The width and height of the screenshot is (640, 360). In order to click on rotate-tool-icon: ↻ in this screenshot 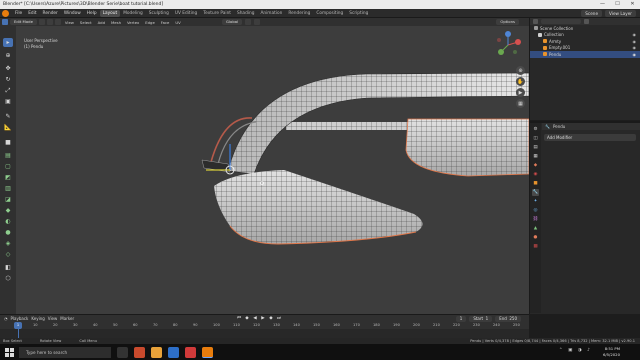, I will do `click(8, 79)`.